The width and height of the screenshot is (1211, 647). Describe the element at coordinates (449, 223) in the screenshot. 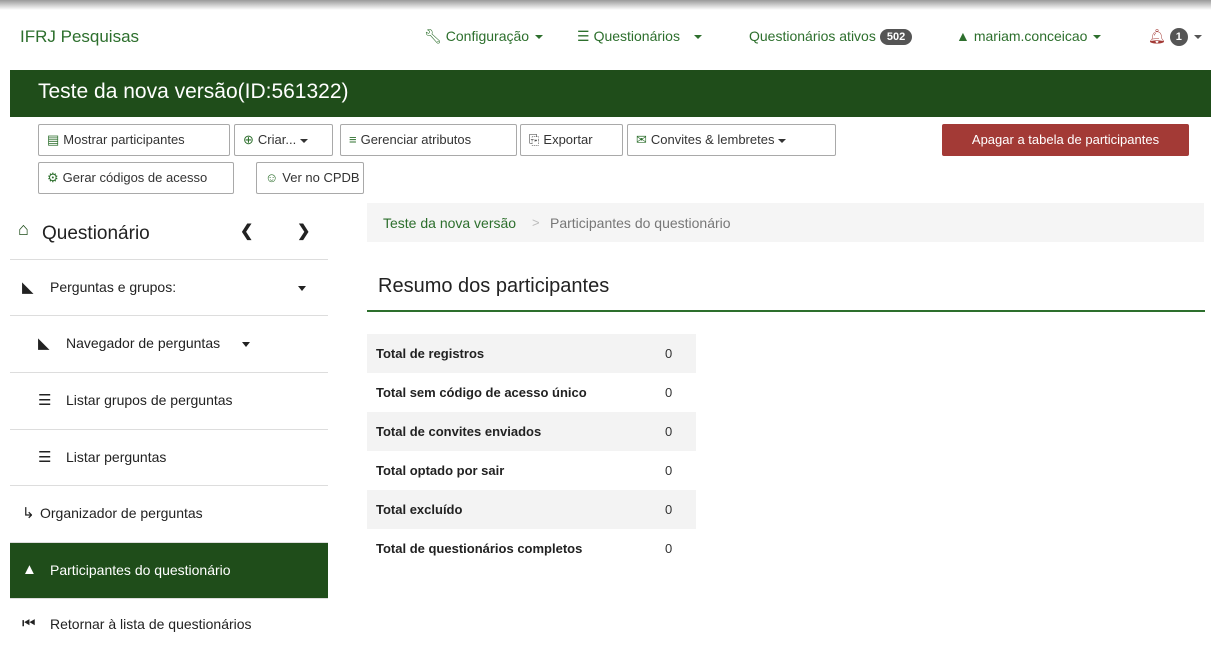

I see `breadcrumb-survey-link: Teste da nova versão` at that location.